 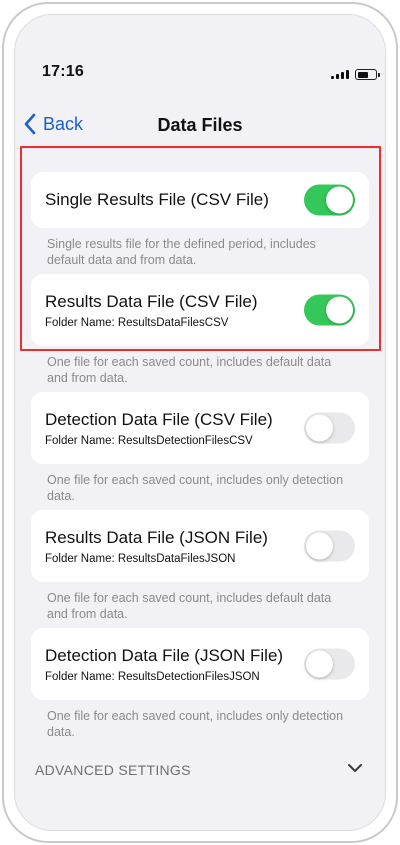 What do you see at coordinates (137, 322) in the screenshot?
I see `setting-folder-name: Folder Name: ResultsDataFilesCSV` at bounding box center [137, 322].